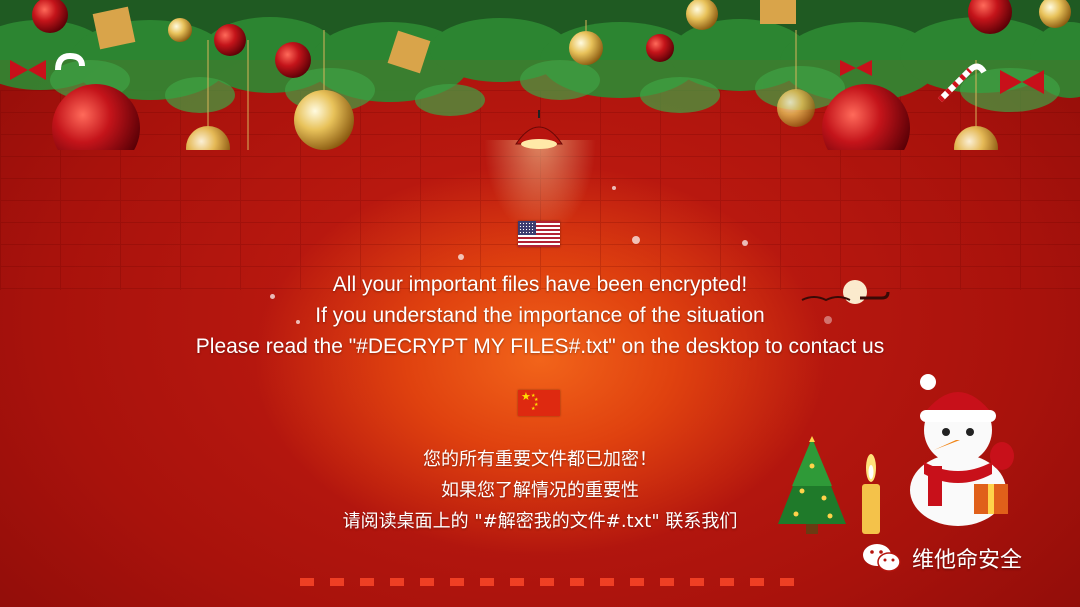 Image resolution: width=1080 pixels, height=607 pixels. What do you see at coordinates (962, 450) in the screenshot?
I see `snowman-icon` at bounding box center [962, 450].